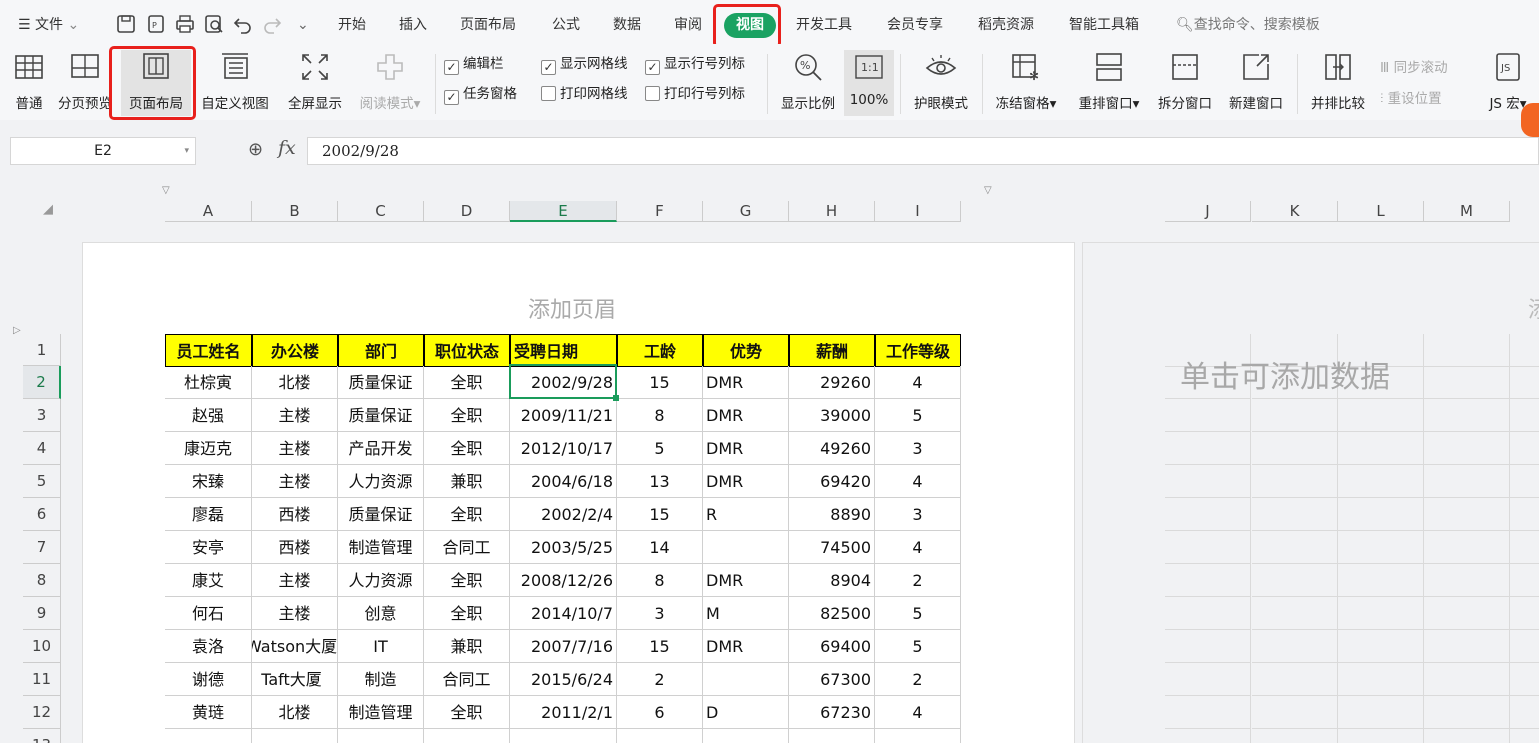 The image size is (1539, 743). I want to click on column-header-a: A, so click(208, 211).